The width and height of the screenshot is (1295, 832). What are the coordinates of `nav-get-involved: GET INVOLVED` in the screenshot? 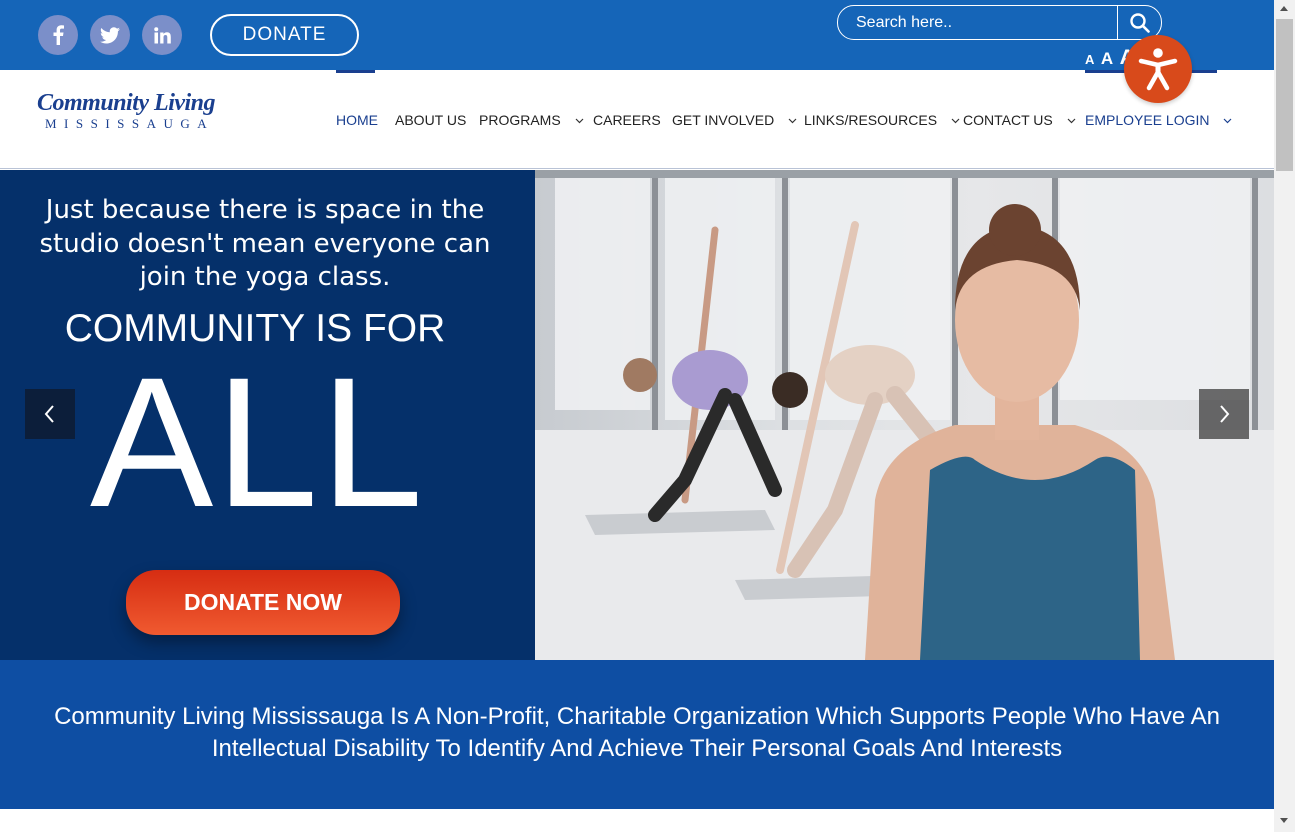 It's located at (734, 120).